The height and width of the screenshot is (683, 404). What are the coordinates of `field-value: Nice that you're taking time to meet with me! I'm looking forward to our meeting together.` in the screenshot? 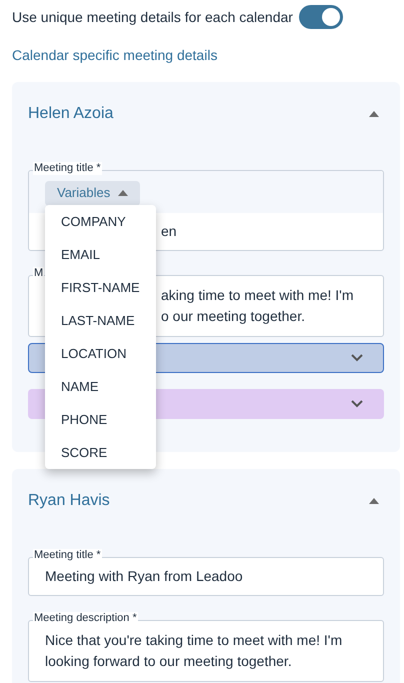 It's located at (193, 651).